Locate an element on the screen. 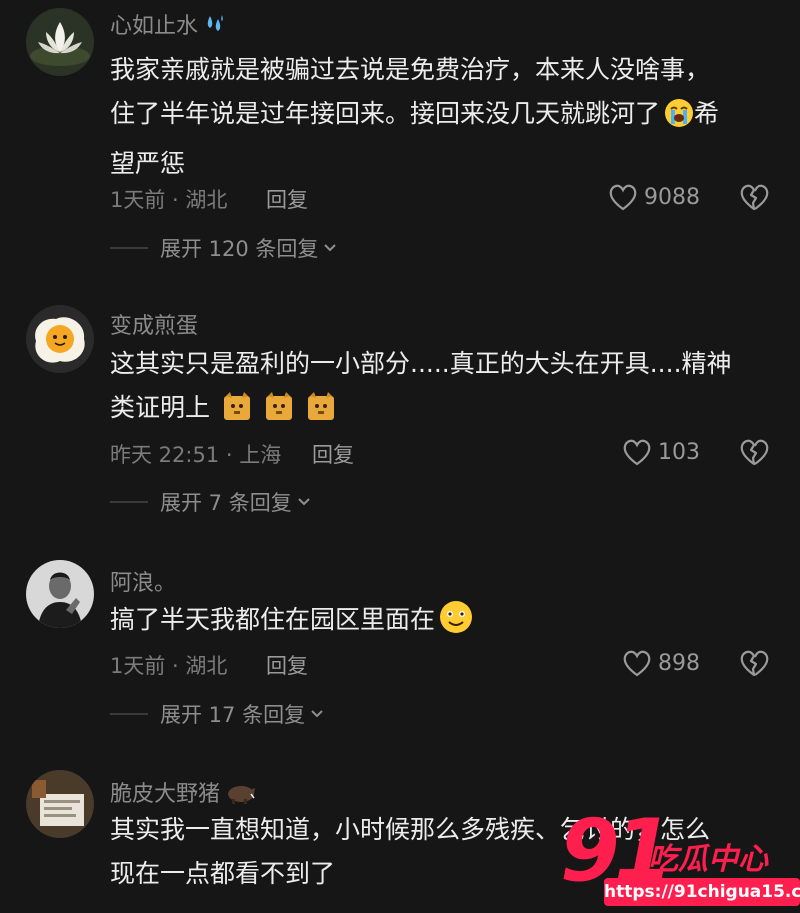  watermark-logo: 91 吃瓜中心 https://91chigua15.com is located at coordinates (680, 860).